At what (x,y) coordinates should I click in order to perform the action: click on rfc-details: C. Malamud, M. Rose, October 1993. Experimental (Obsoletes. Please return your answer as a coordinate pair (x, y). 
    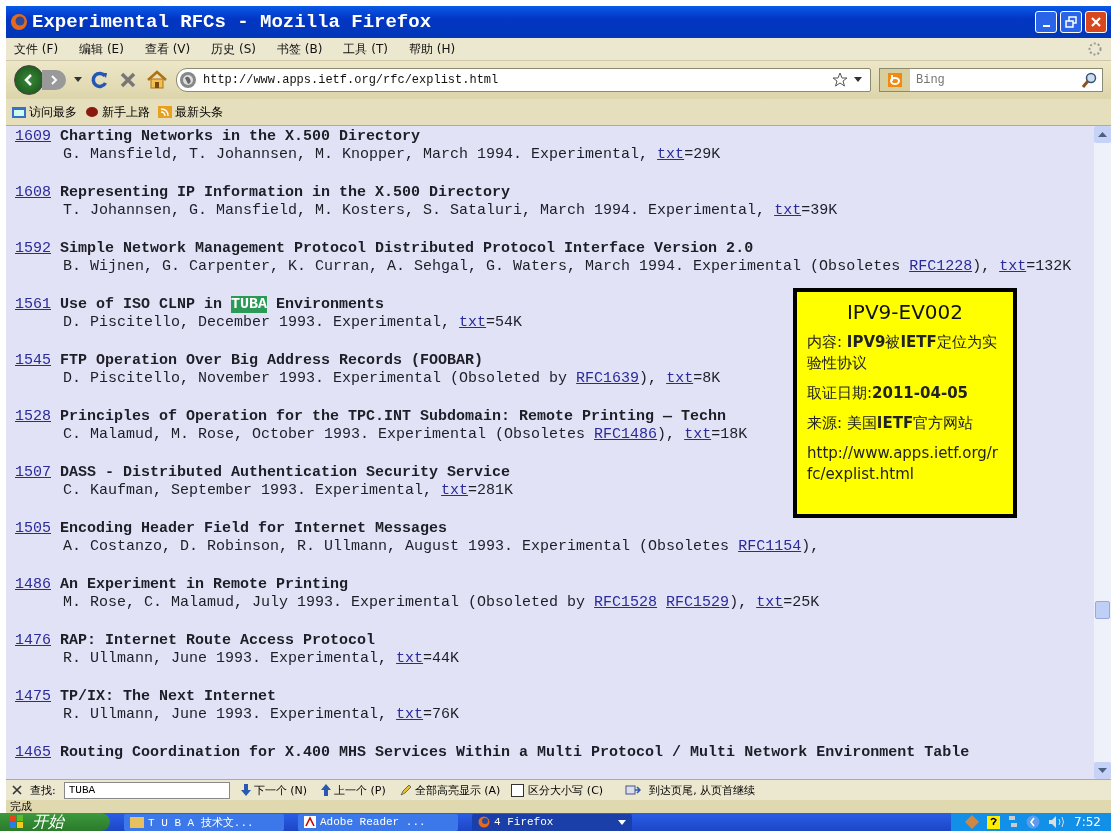
    Looking at the image, I should click on (325, 434).